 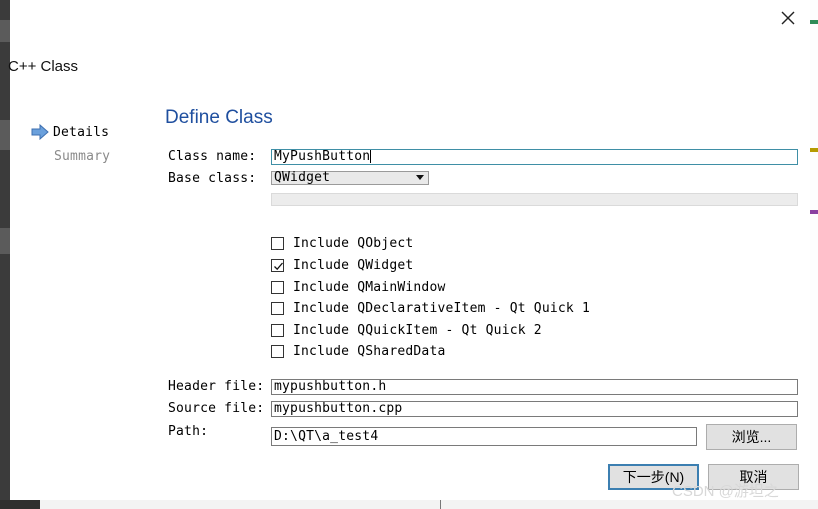 I want to click on background-editor-right, so click(x=814, y=254).